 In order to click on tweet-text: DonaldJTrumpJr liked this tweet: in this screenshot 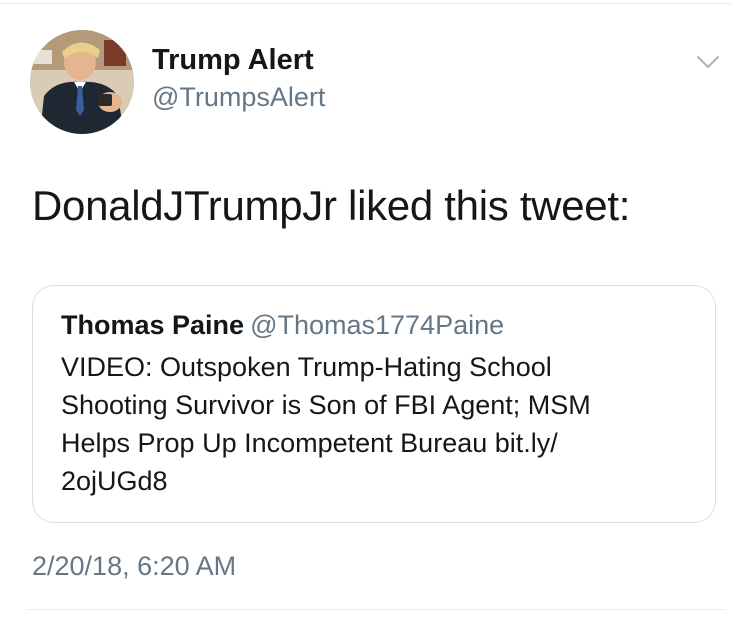, I will do `click(331, 205)`.